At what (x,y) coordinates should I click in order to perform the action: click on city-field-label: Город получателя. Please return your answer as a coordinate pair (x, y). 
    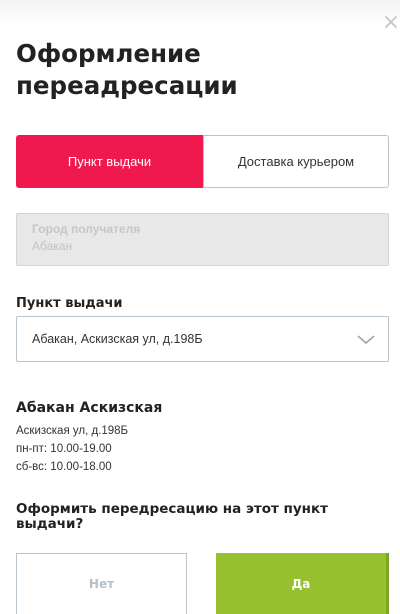
    Looking at the image, I should click on (86, 229).